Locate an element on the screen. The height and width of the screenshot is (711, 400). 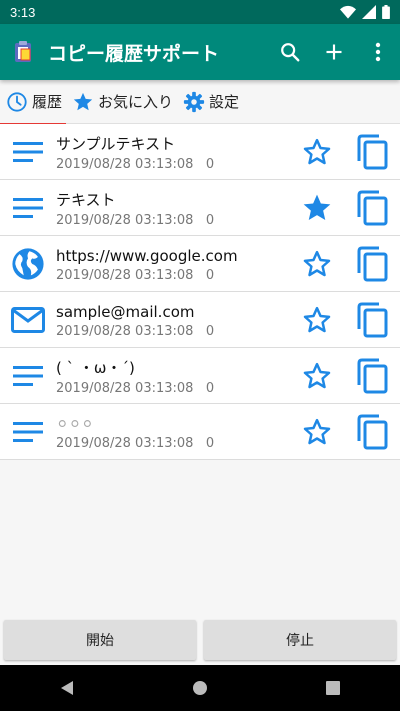
history-icon is located at coordinates (17, 101).